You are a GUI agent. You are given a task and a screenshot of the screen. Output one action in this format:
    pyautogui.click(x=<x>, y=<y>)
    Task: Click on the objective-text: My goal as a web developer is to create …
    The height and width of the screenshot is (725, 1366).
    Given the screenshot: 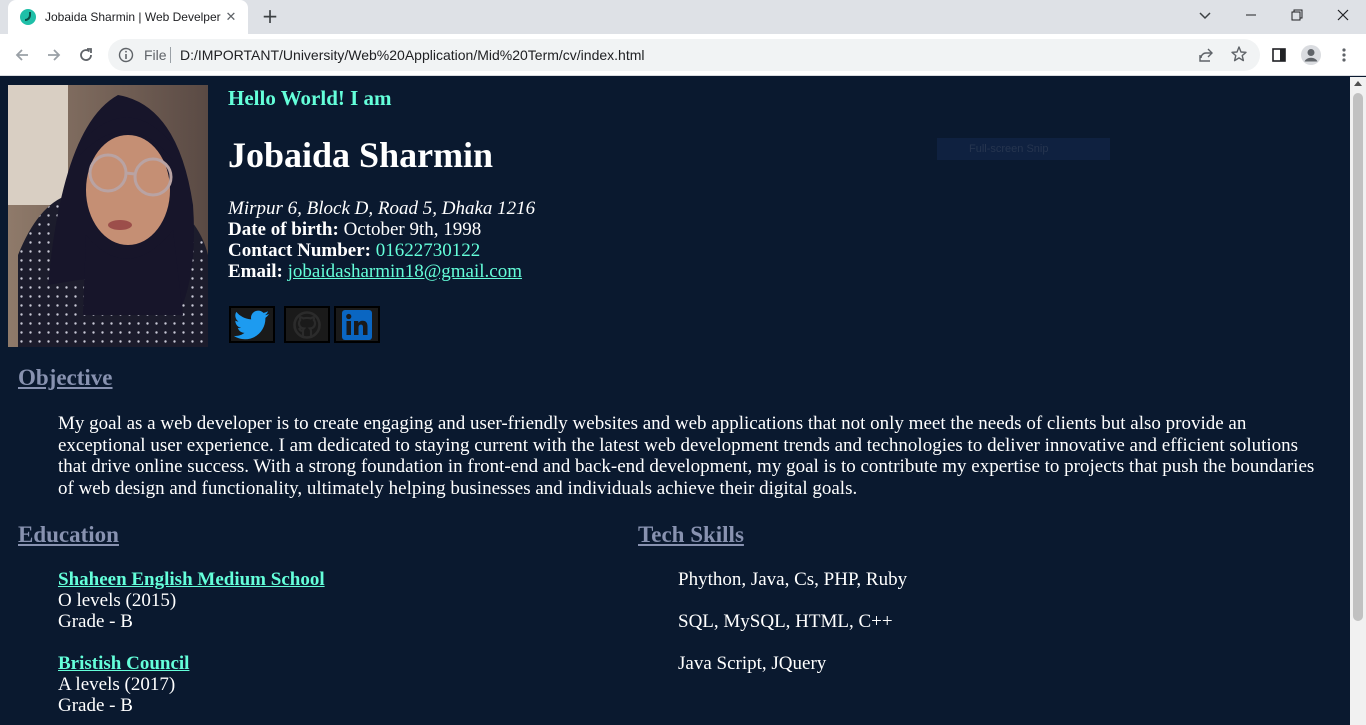 What is the action you would take?
    pyautogui.click(x=686, y=456)
    